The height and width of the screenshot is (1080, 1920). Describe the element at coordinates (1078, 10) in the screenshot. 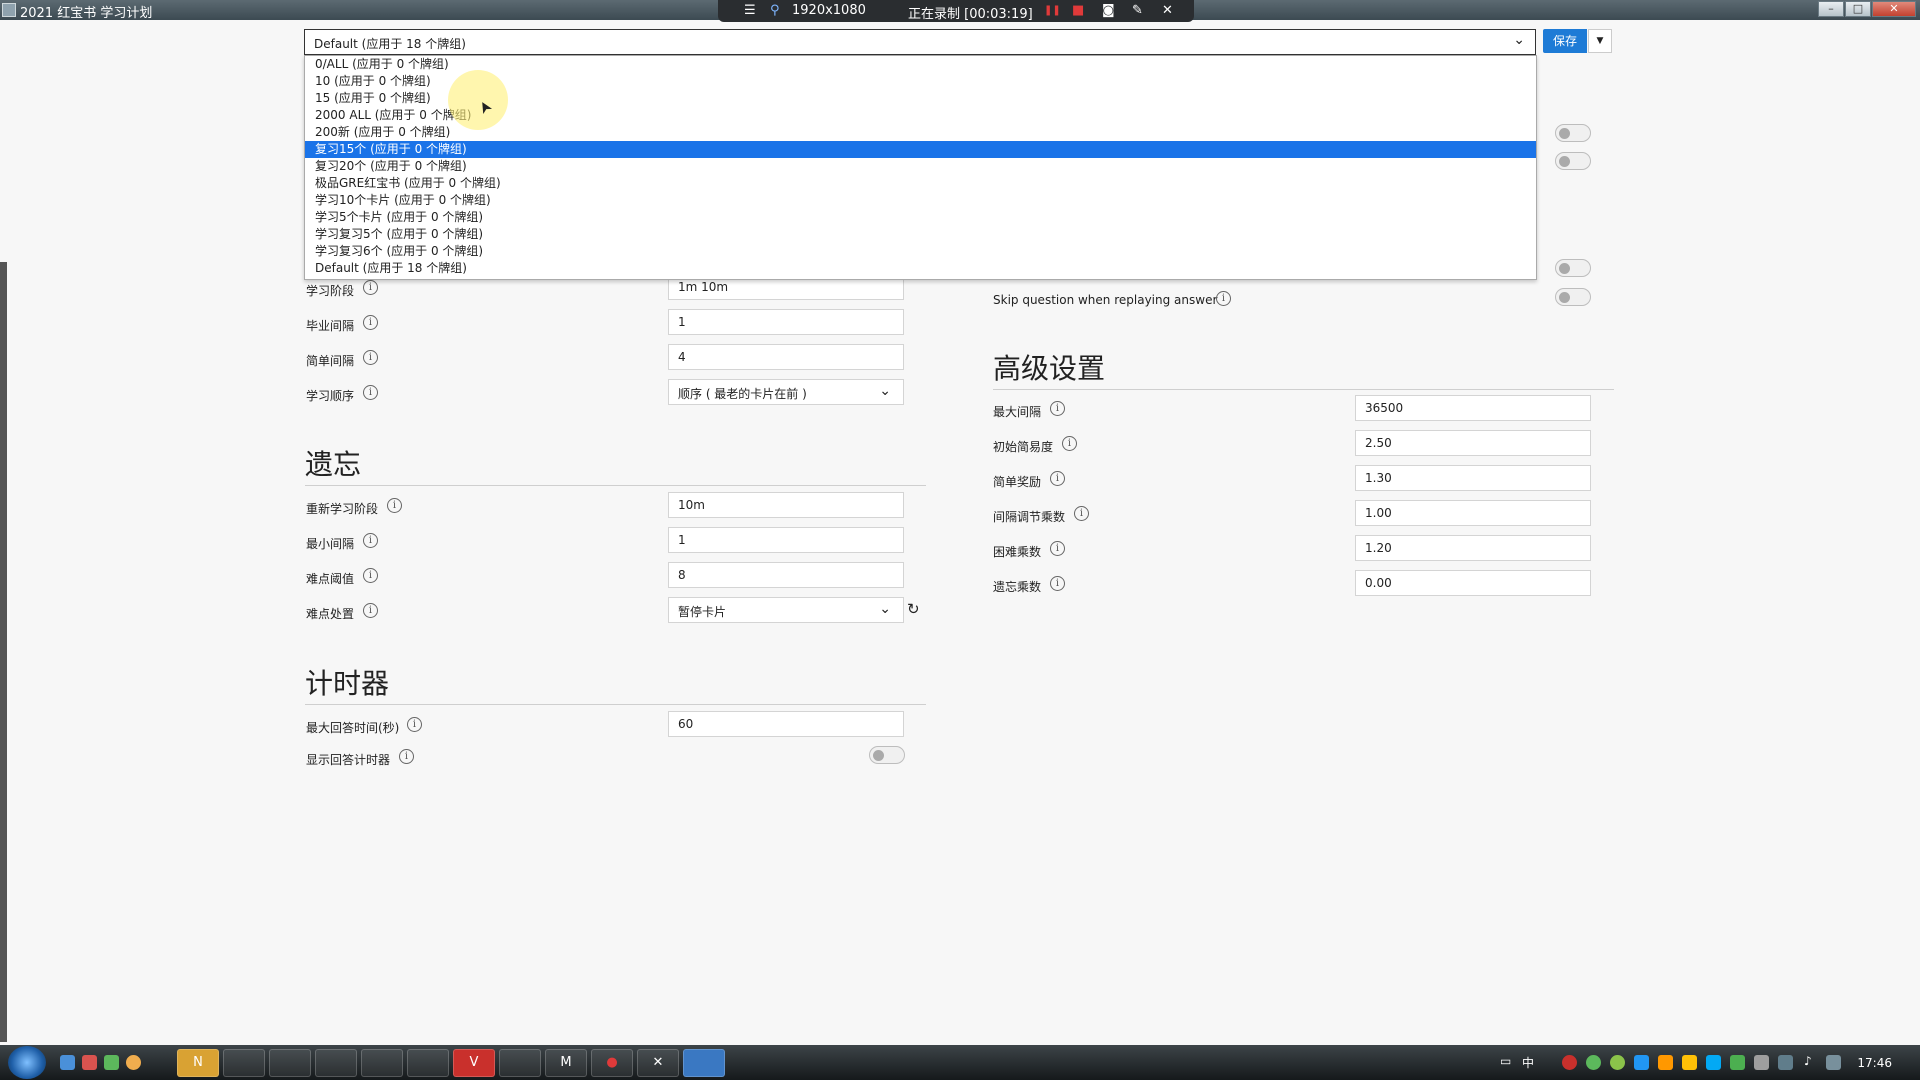

I see `recorder-stop-icon: ■` at that location.